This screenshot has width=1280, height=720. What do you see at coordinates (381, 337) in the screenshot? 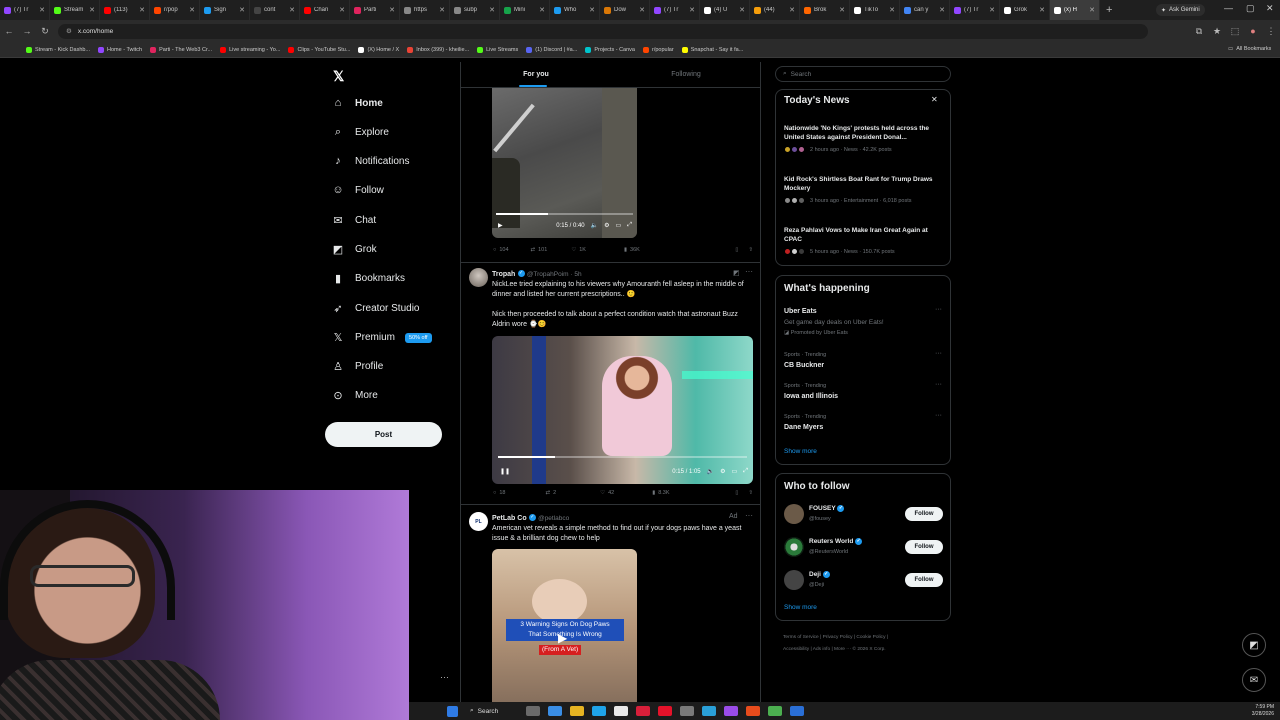
I see `nav-item-premium: 𝕏 Premium 50% off` at bounding box center [381, 337].